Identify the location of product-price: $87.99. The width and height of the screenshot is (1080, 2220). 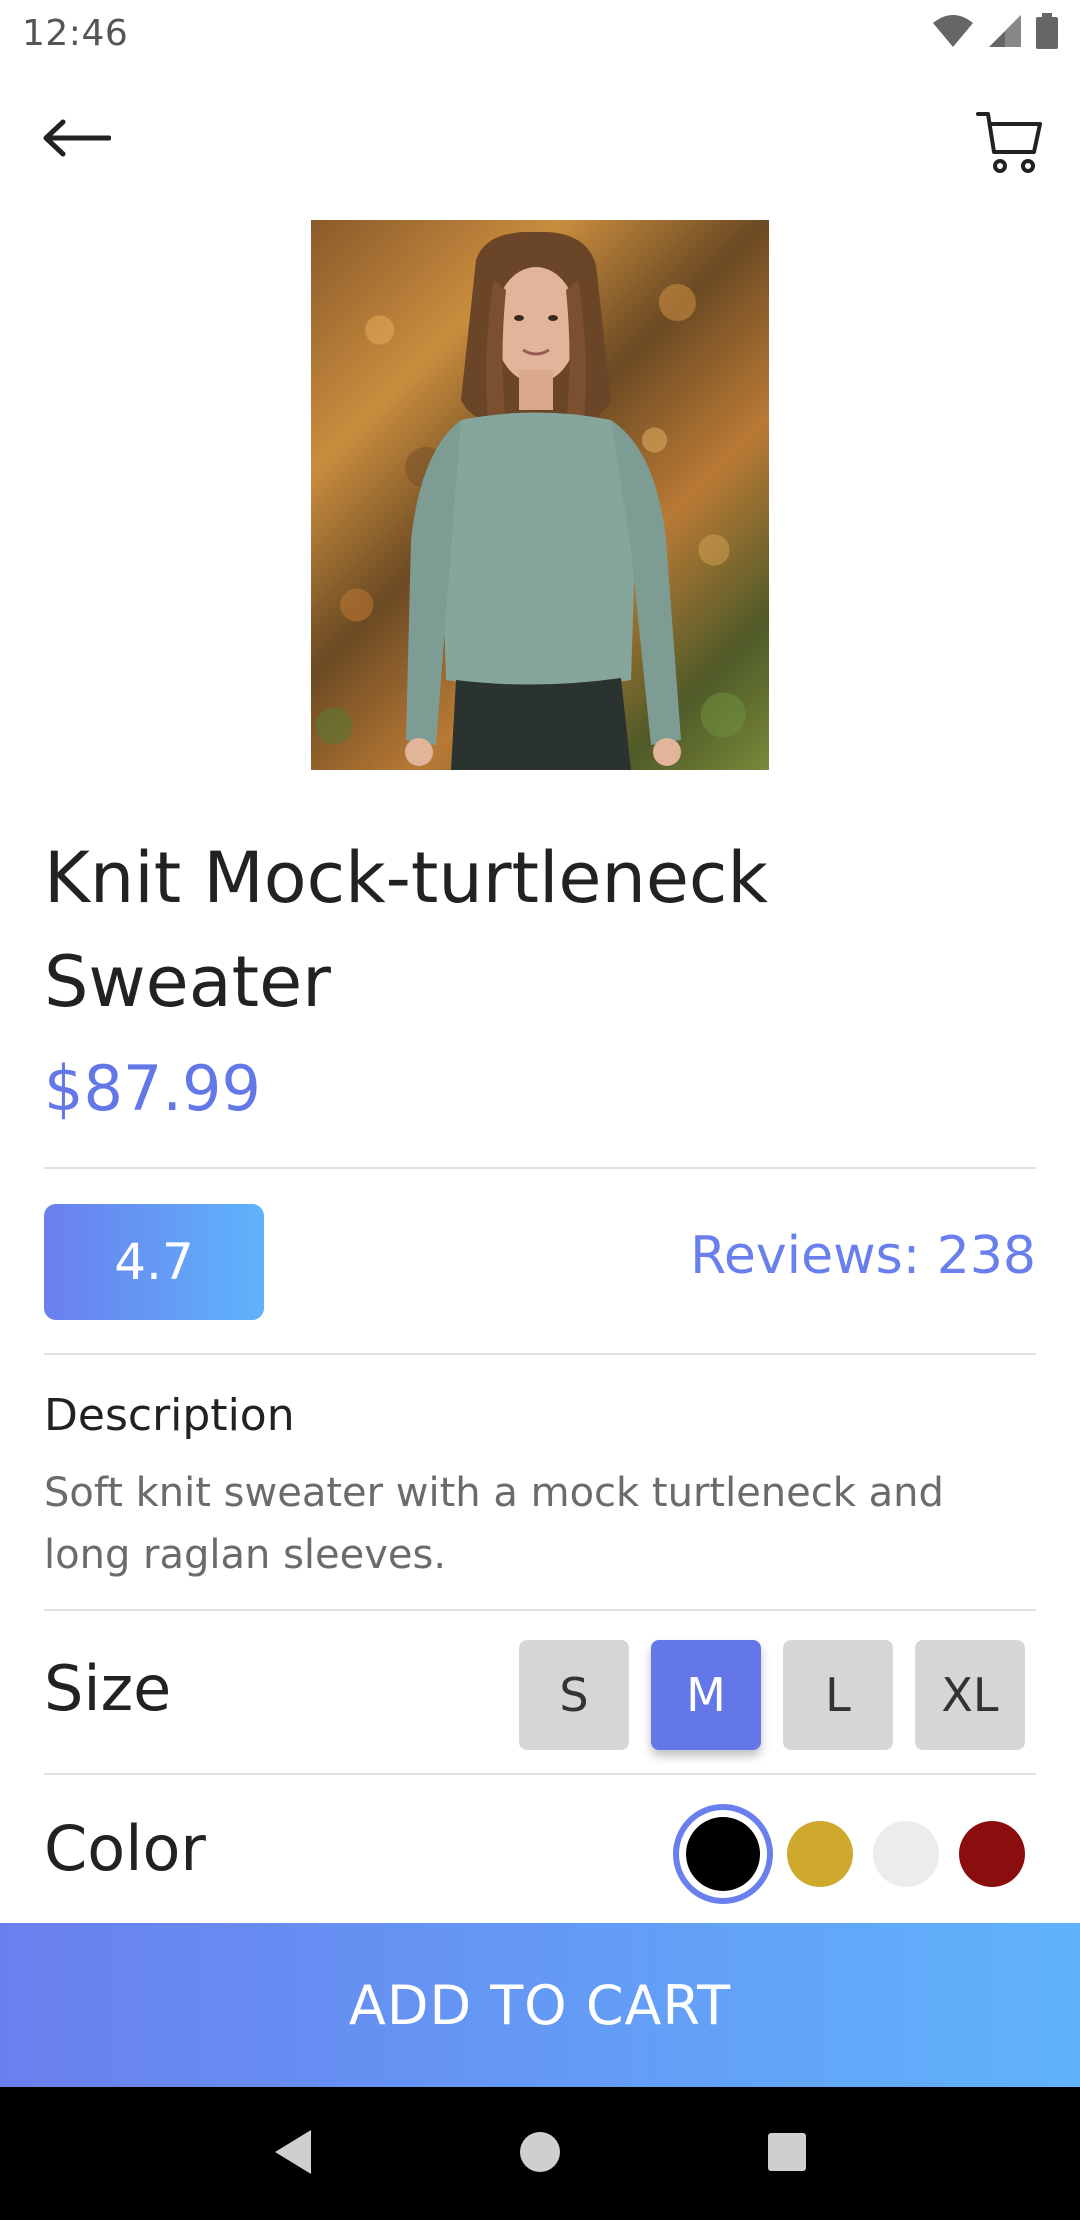
(152, 1088).